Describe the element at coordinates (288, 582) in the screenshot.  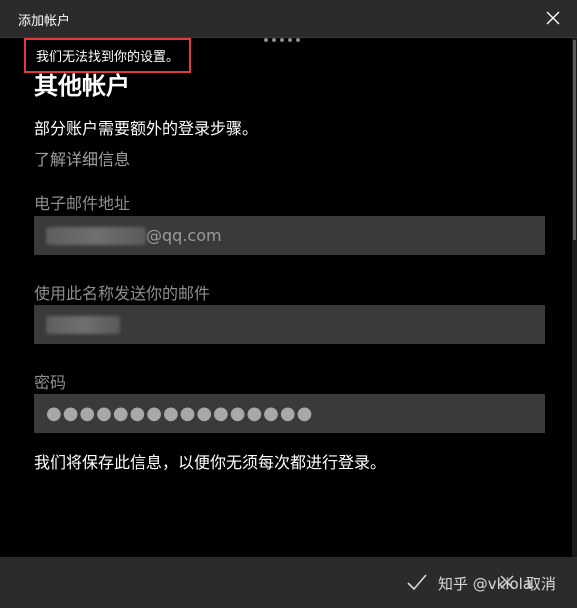
I see `footer-bar: 知乎 @vkiola 取消` at that location.